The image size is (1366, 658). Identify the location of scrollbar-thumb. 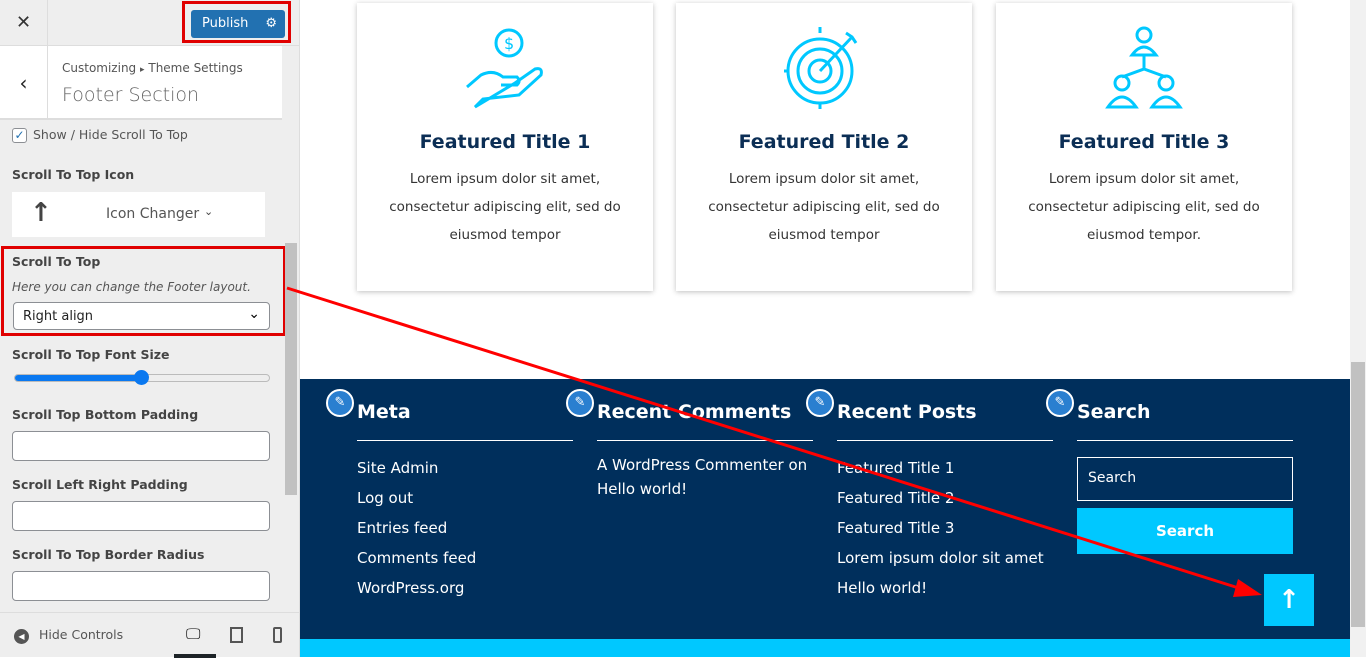
(1358, 494).